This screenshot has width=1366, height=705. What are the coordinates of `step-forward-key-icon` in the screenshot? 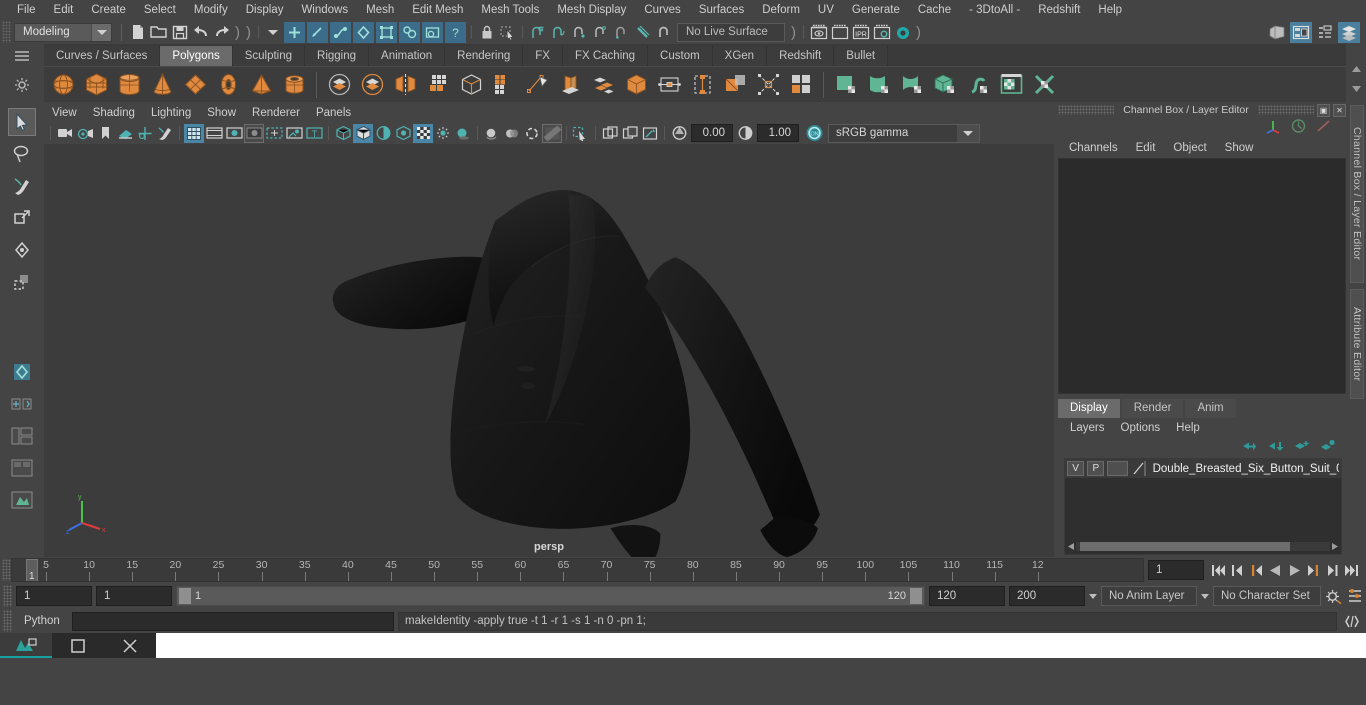 It's located at (1313, 570).